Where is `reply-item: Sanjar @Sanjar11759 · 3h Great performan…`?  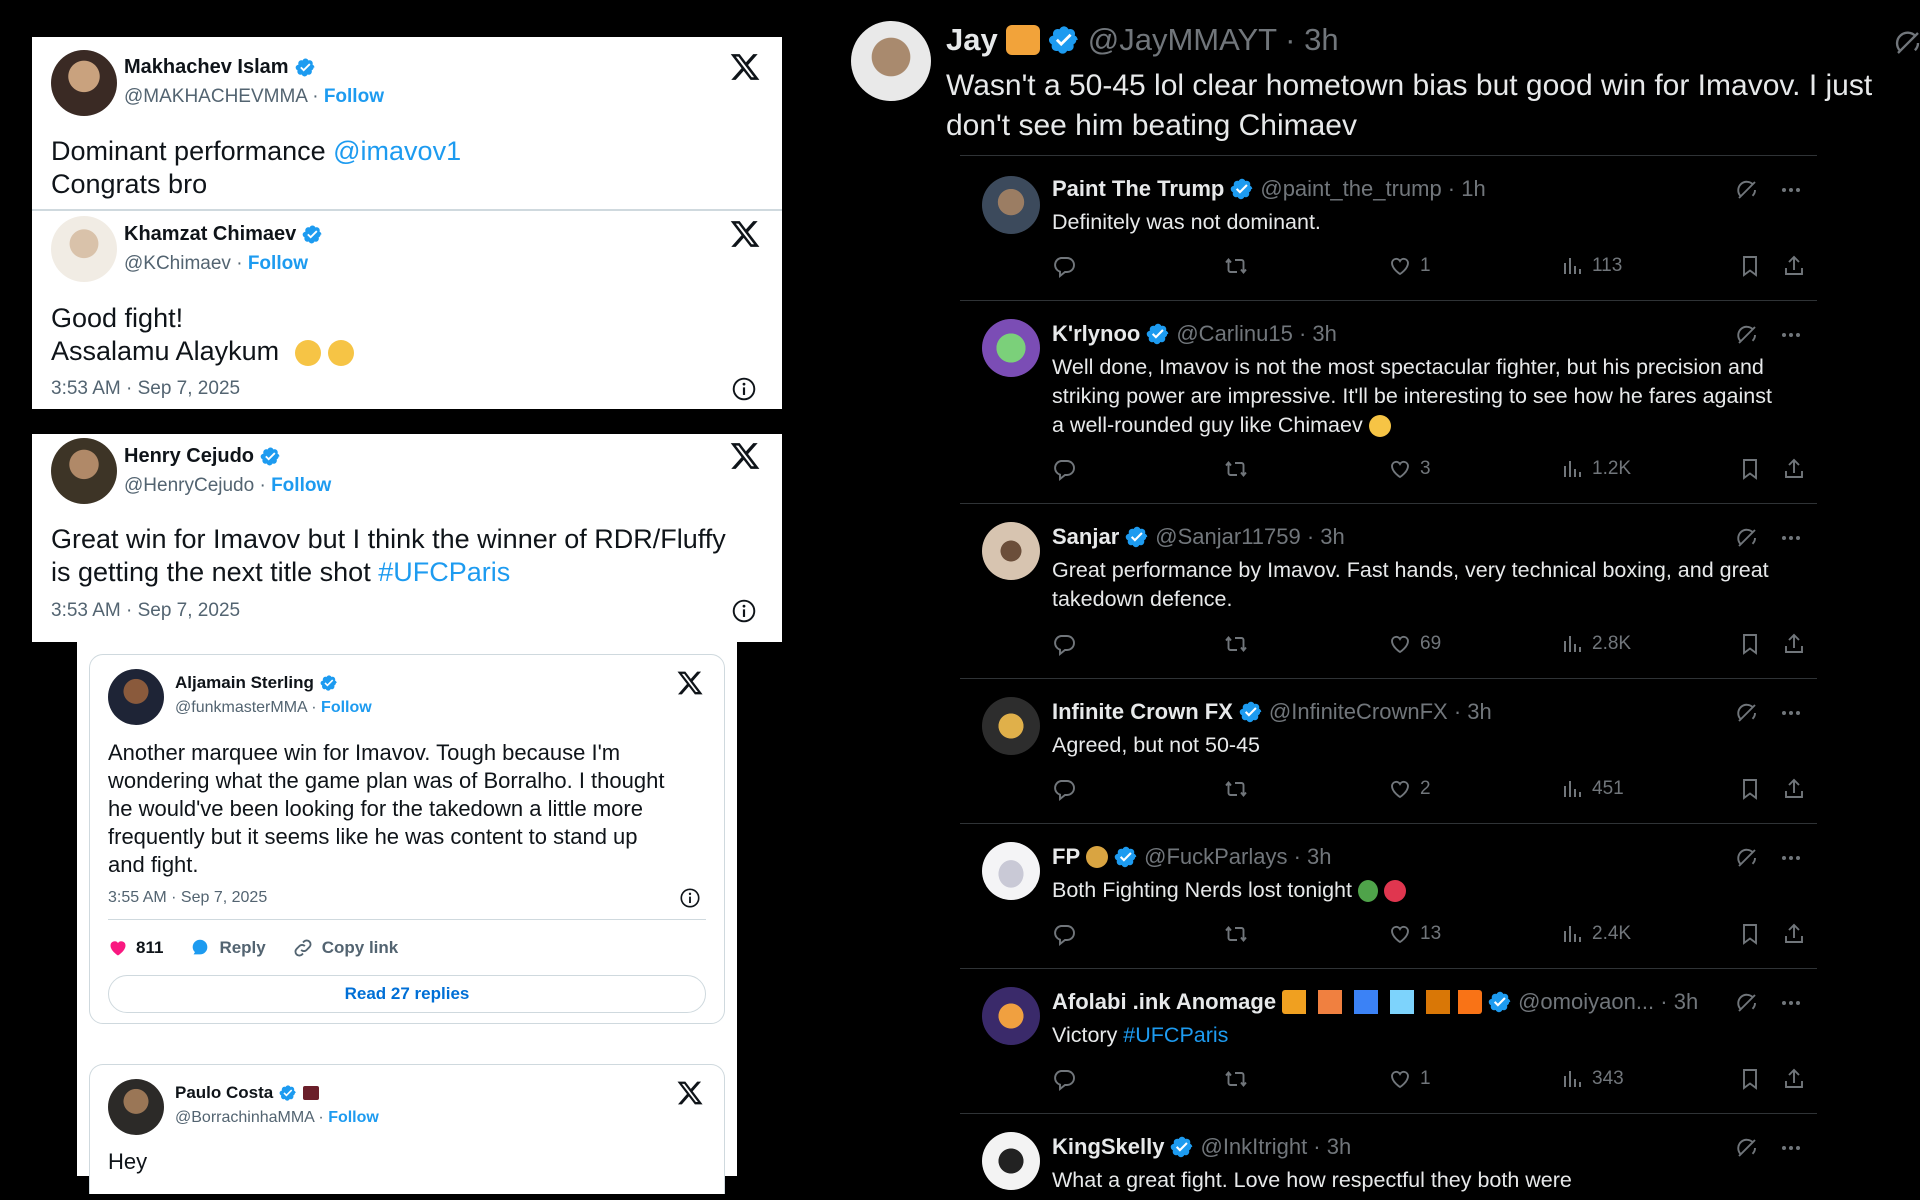
reply-item: Sanjar @Sanjar11759 · 3h Great performan… is located at coordinates (1388, 590).